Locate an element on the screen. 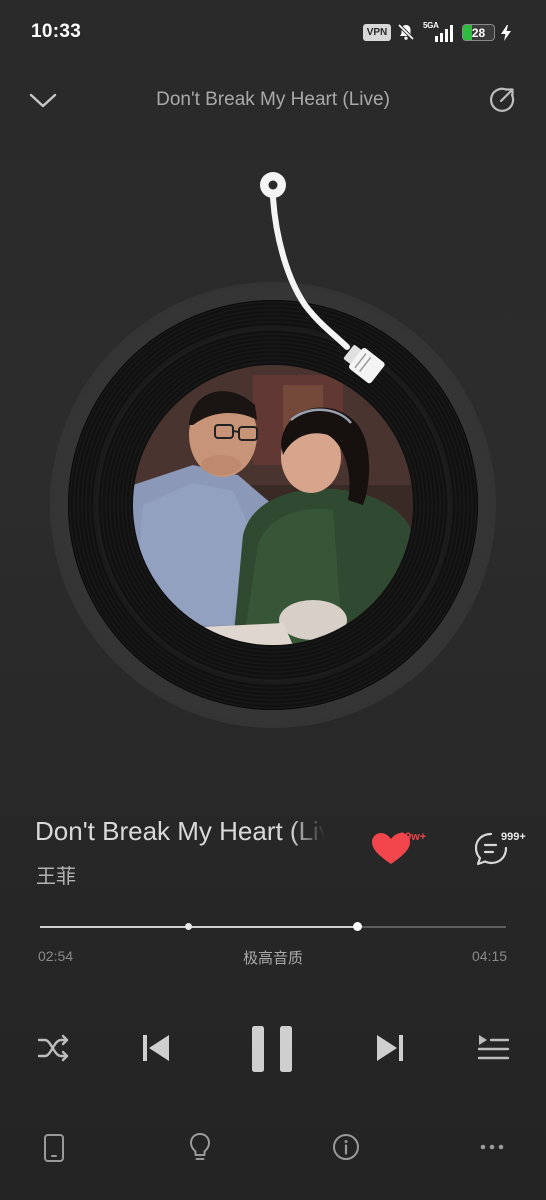  like-count: 29w+ is located at coordinates (413, 837).